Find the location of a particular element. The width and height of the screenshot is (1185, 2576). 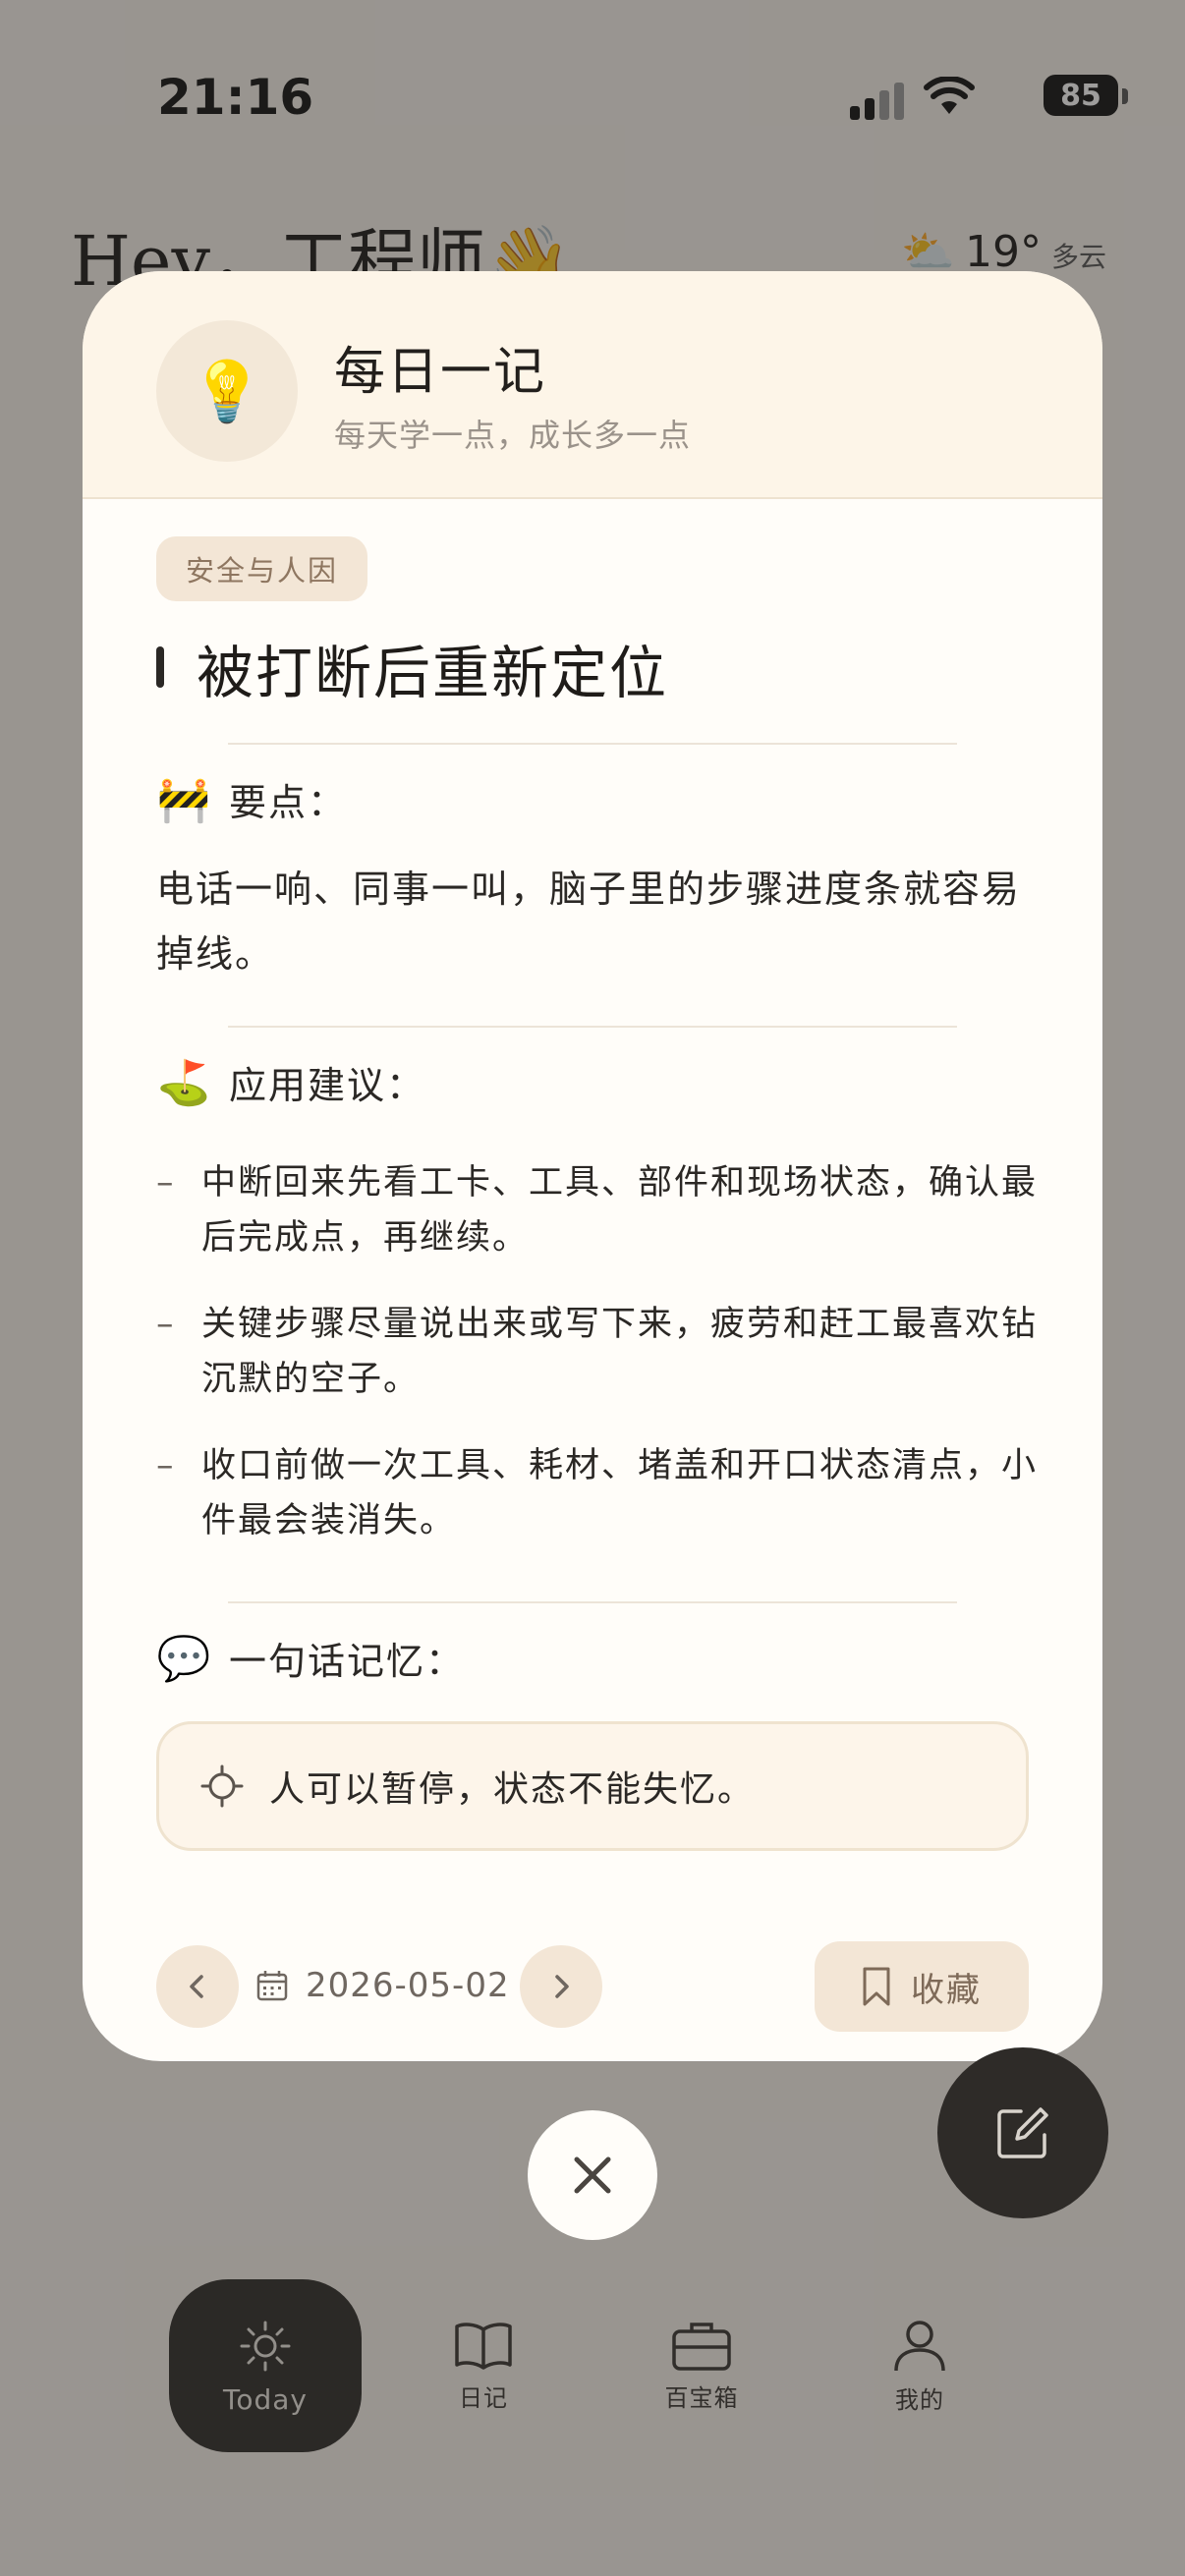

crosshair-icon is located at coordinates (222, 1786).